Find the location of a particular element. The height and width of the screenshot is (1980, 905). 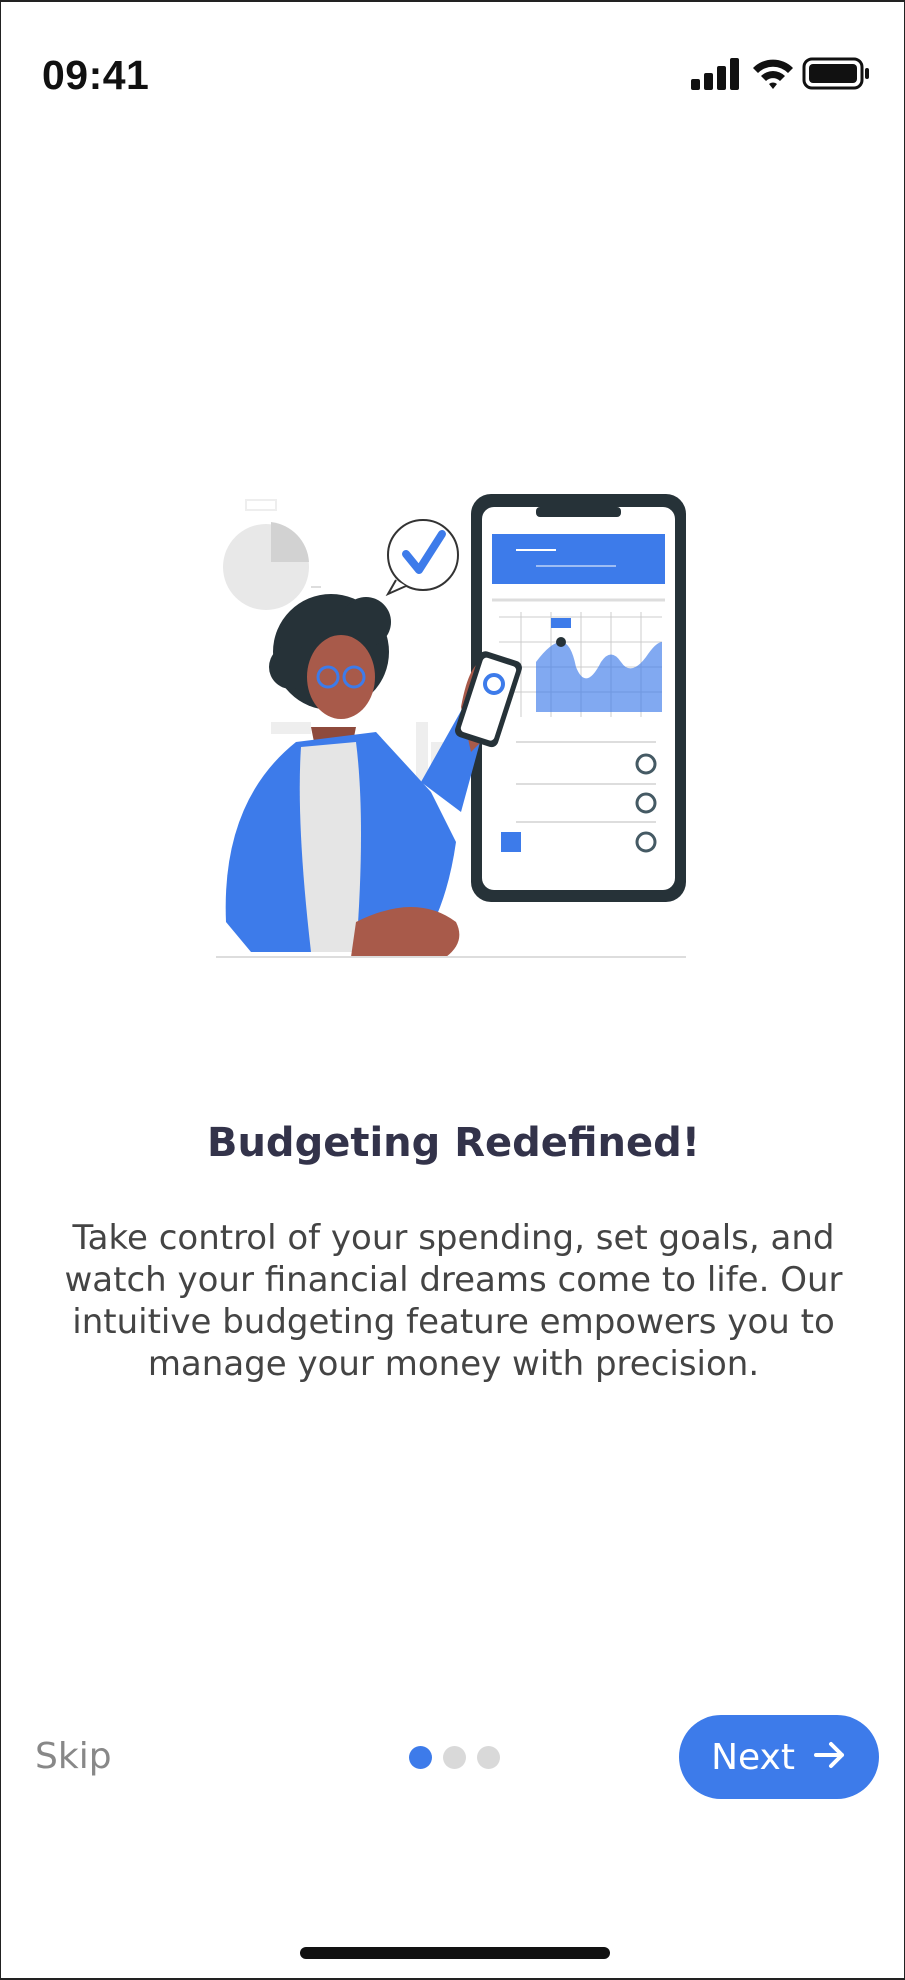

page-indicator is located at coordinates (454, 1757).